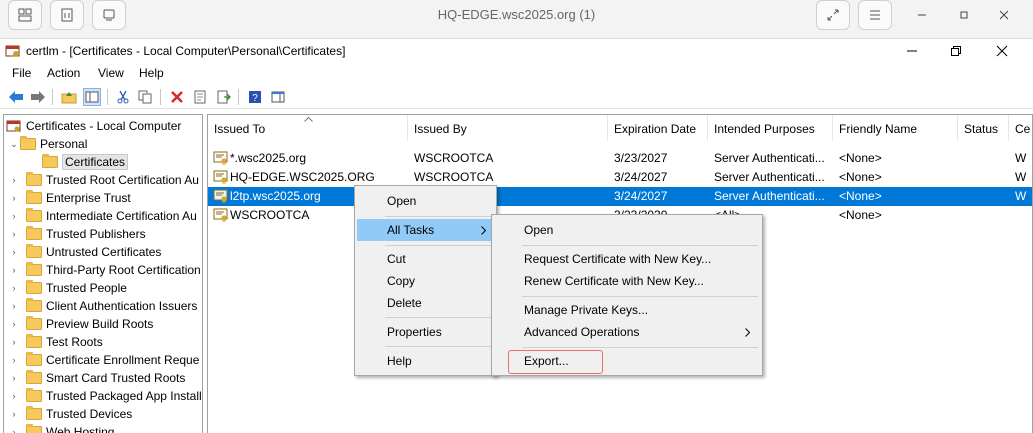 The width and height of the screenshot is (1033, 433). What do you see at coordinates (627, 230) in the screenshot?
I see `submenu-open: Open` at bounding box center [627, 230].